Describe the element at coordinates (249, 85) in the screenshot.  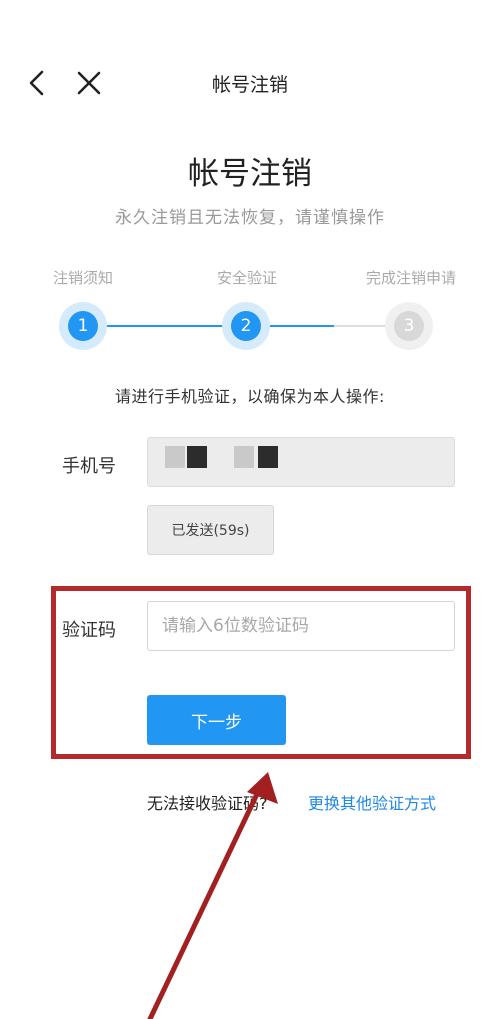
I see `nav-title: 帐号注销` at that location.